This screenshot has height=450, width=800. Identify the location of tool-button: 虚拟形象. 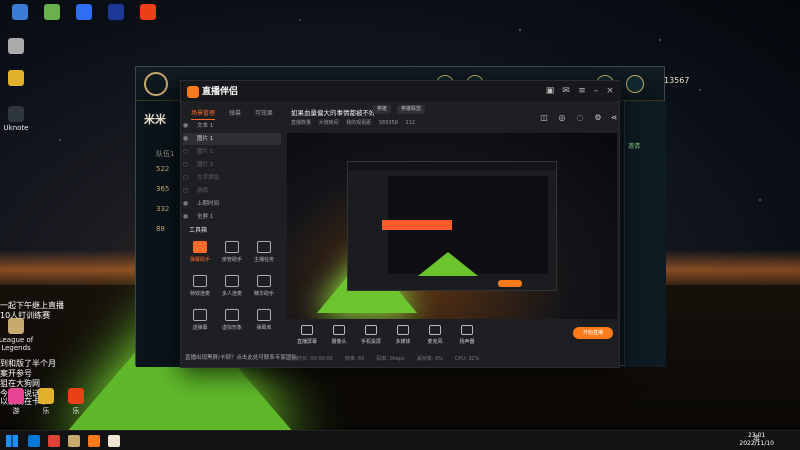
(232, 320).